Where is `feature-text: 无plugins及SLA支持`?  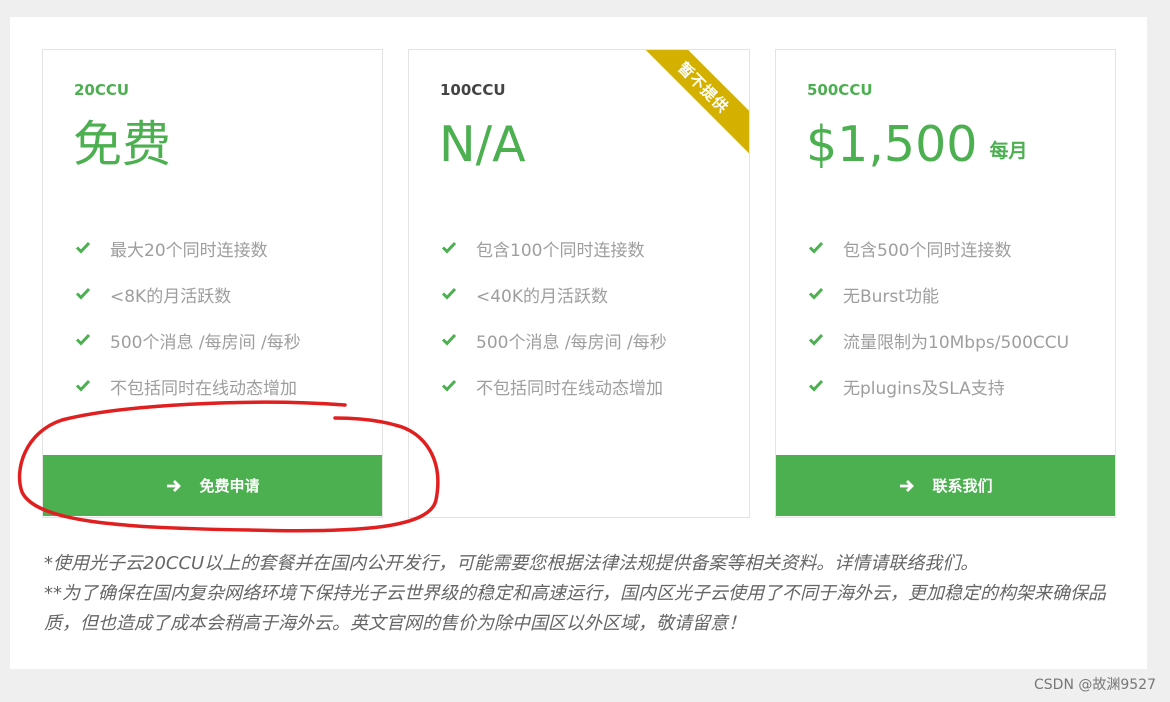 feature-text: 无plugins及SLA支持 is located at coordinates (924, 389).